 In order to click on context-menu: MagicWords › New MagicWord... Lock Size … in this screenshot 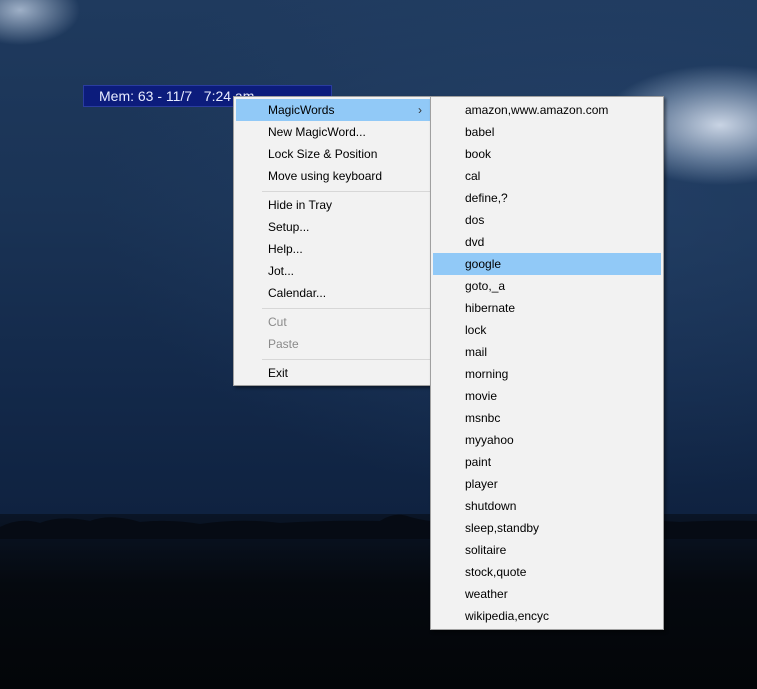, I will do `click(333, 241)`.